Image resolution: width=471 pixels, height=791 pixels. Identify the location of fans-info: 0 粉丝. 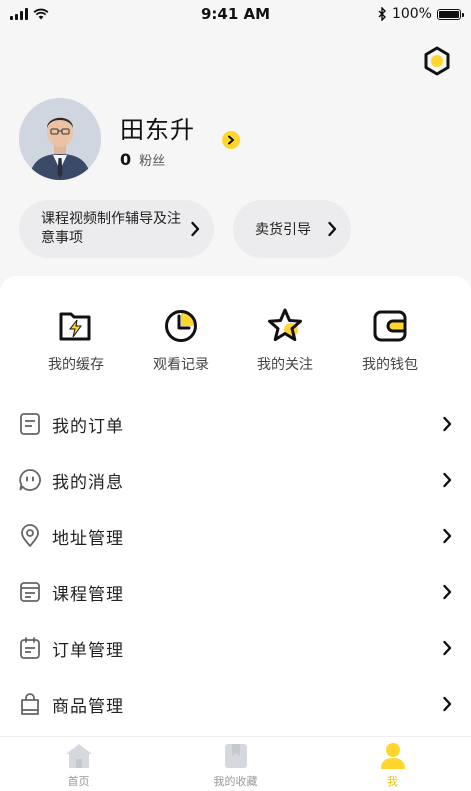
(142, 159).